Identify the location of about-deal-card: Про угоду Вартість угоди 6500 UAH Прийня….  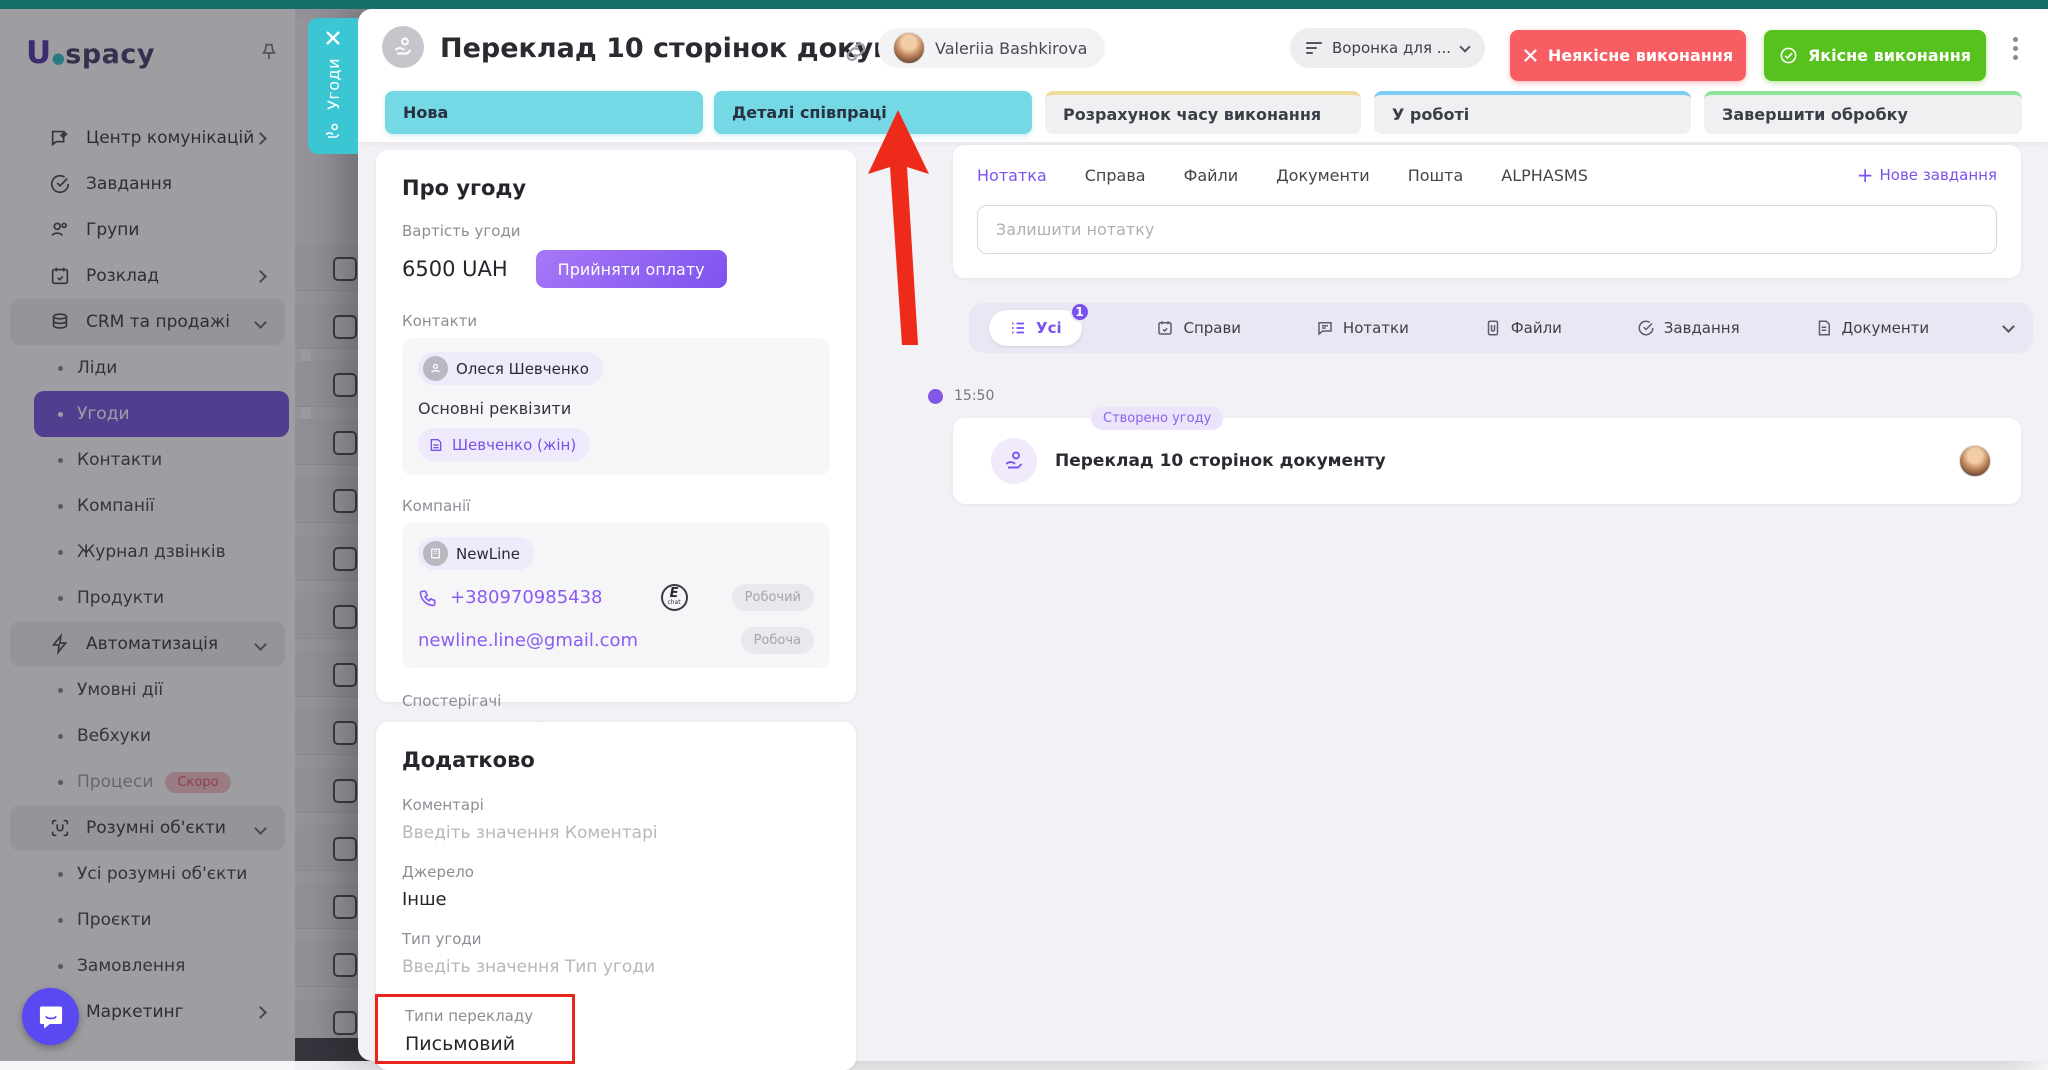
(616, 445).